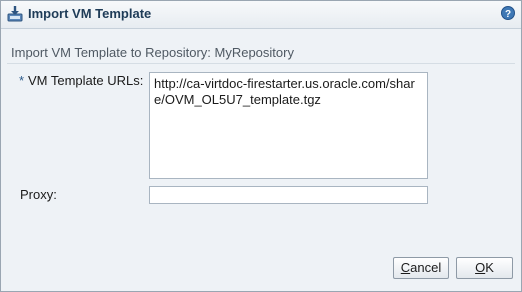 The height and width of the screenshot is (292, 522). Describe the element at coordinates (405, 267) in the screenshot. I see `cancel-mnemonic: C` at that location.